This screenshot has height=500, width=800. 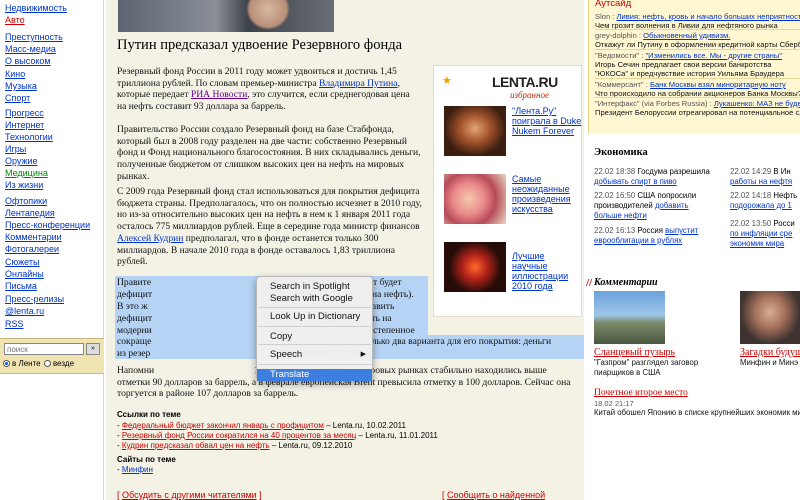 What do you see at coordinates (226, 16) in the screenshot?
I see `article-photo` at bounding box center [226, 16].